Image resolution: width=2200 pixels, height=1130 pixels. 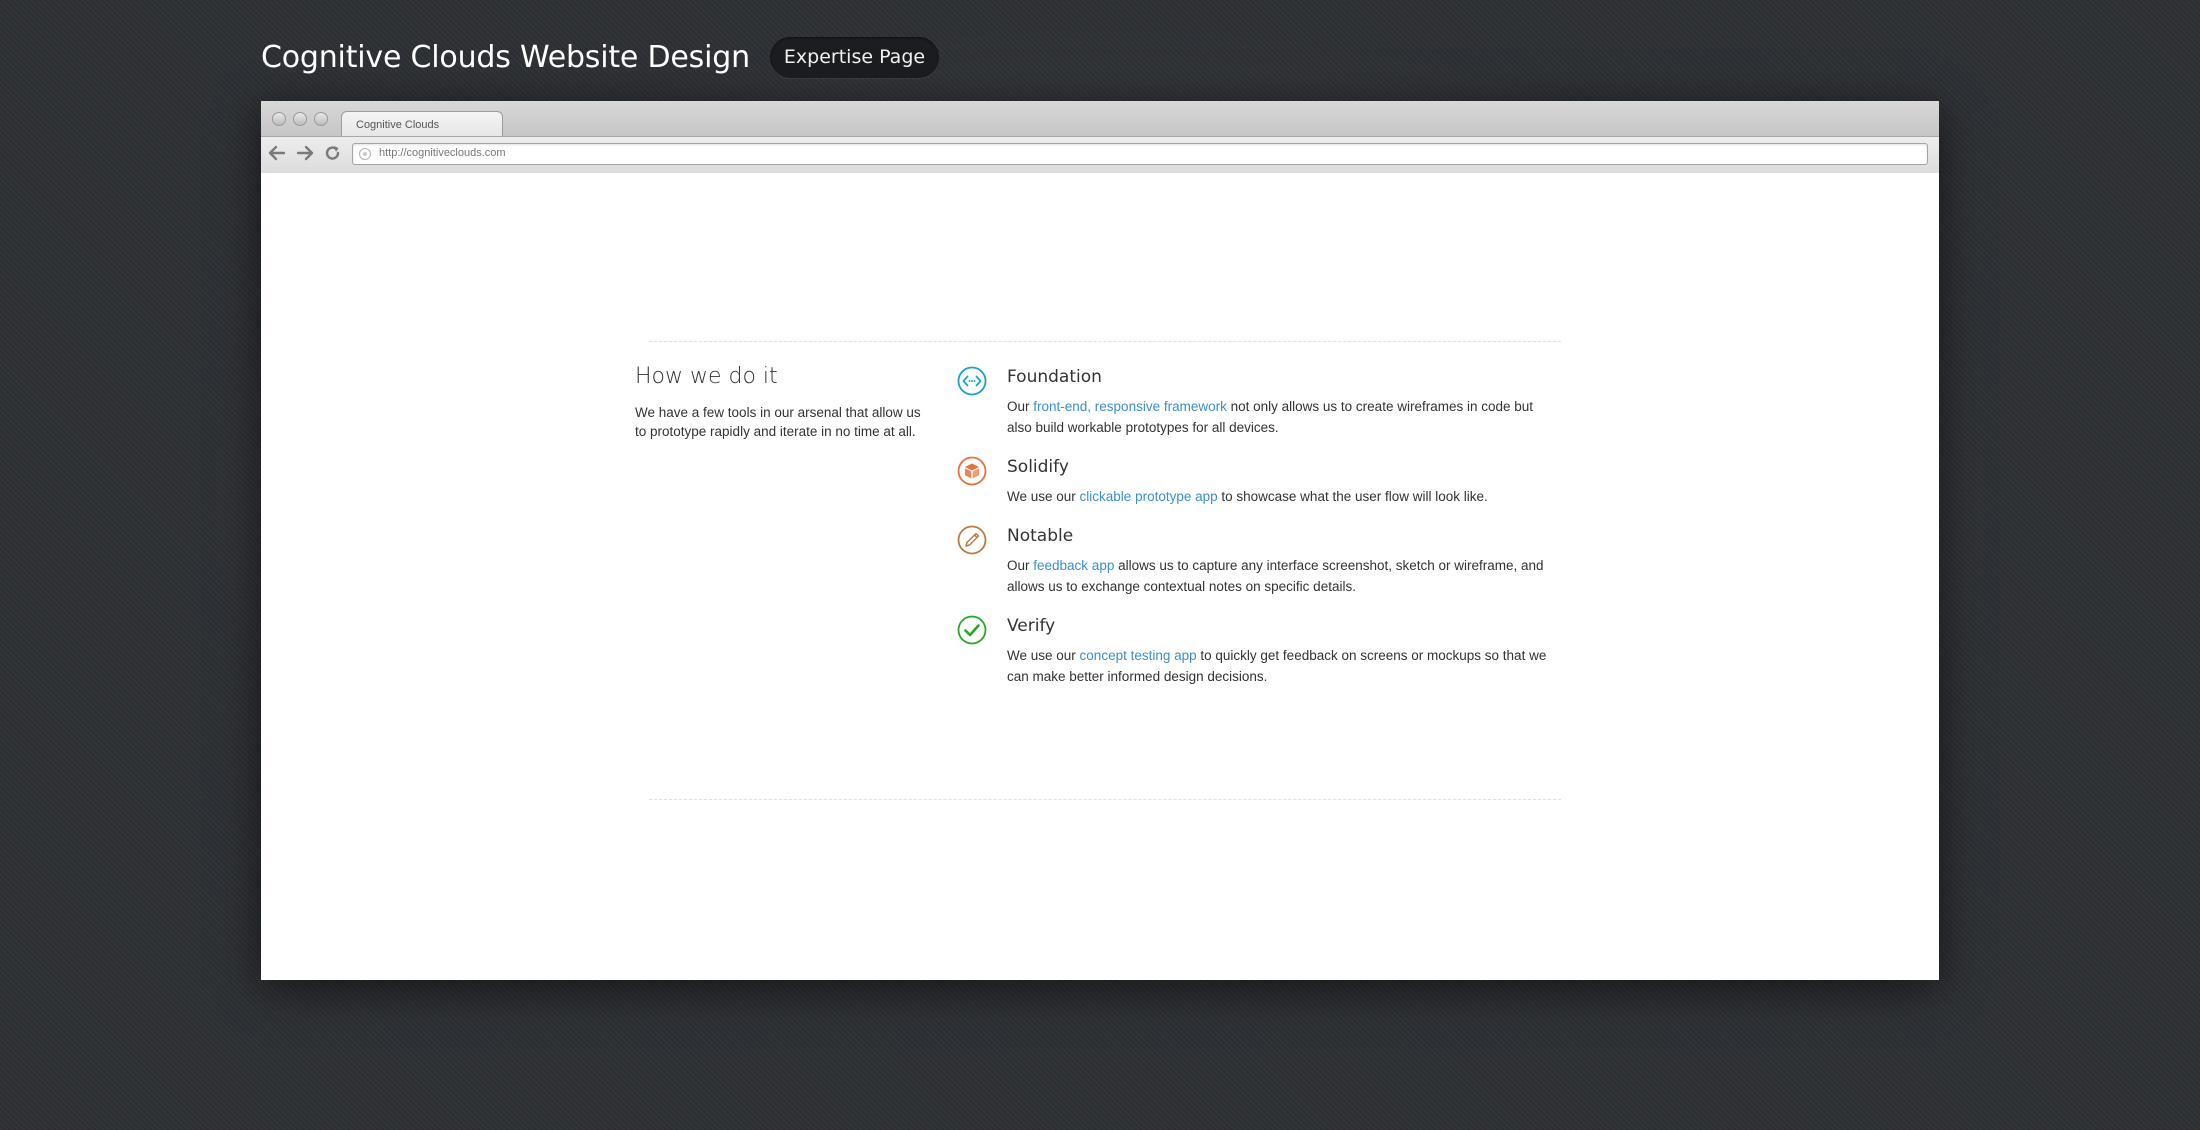 What do you see at coordinates (972, 540) in the screenshot?
I see `pencil-icon` at bounding box center [972, 540].